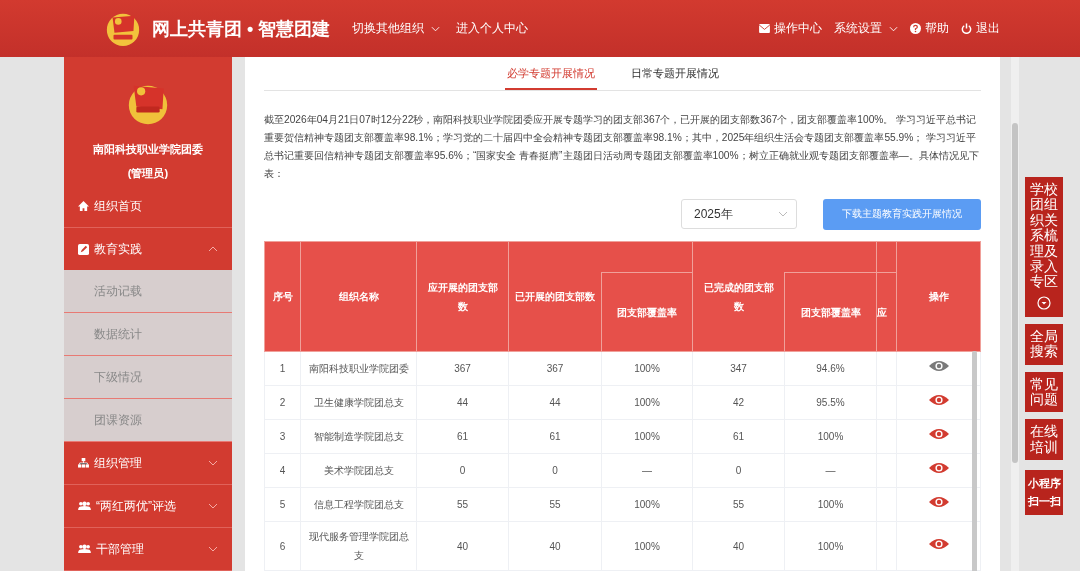  What do you see at coordinates (980, 28) in the screenshot?
I see `nav-link: 退出` at bounding box center [980, 28].